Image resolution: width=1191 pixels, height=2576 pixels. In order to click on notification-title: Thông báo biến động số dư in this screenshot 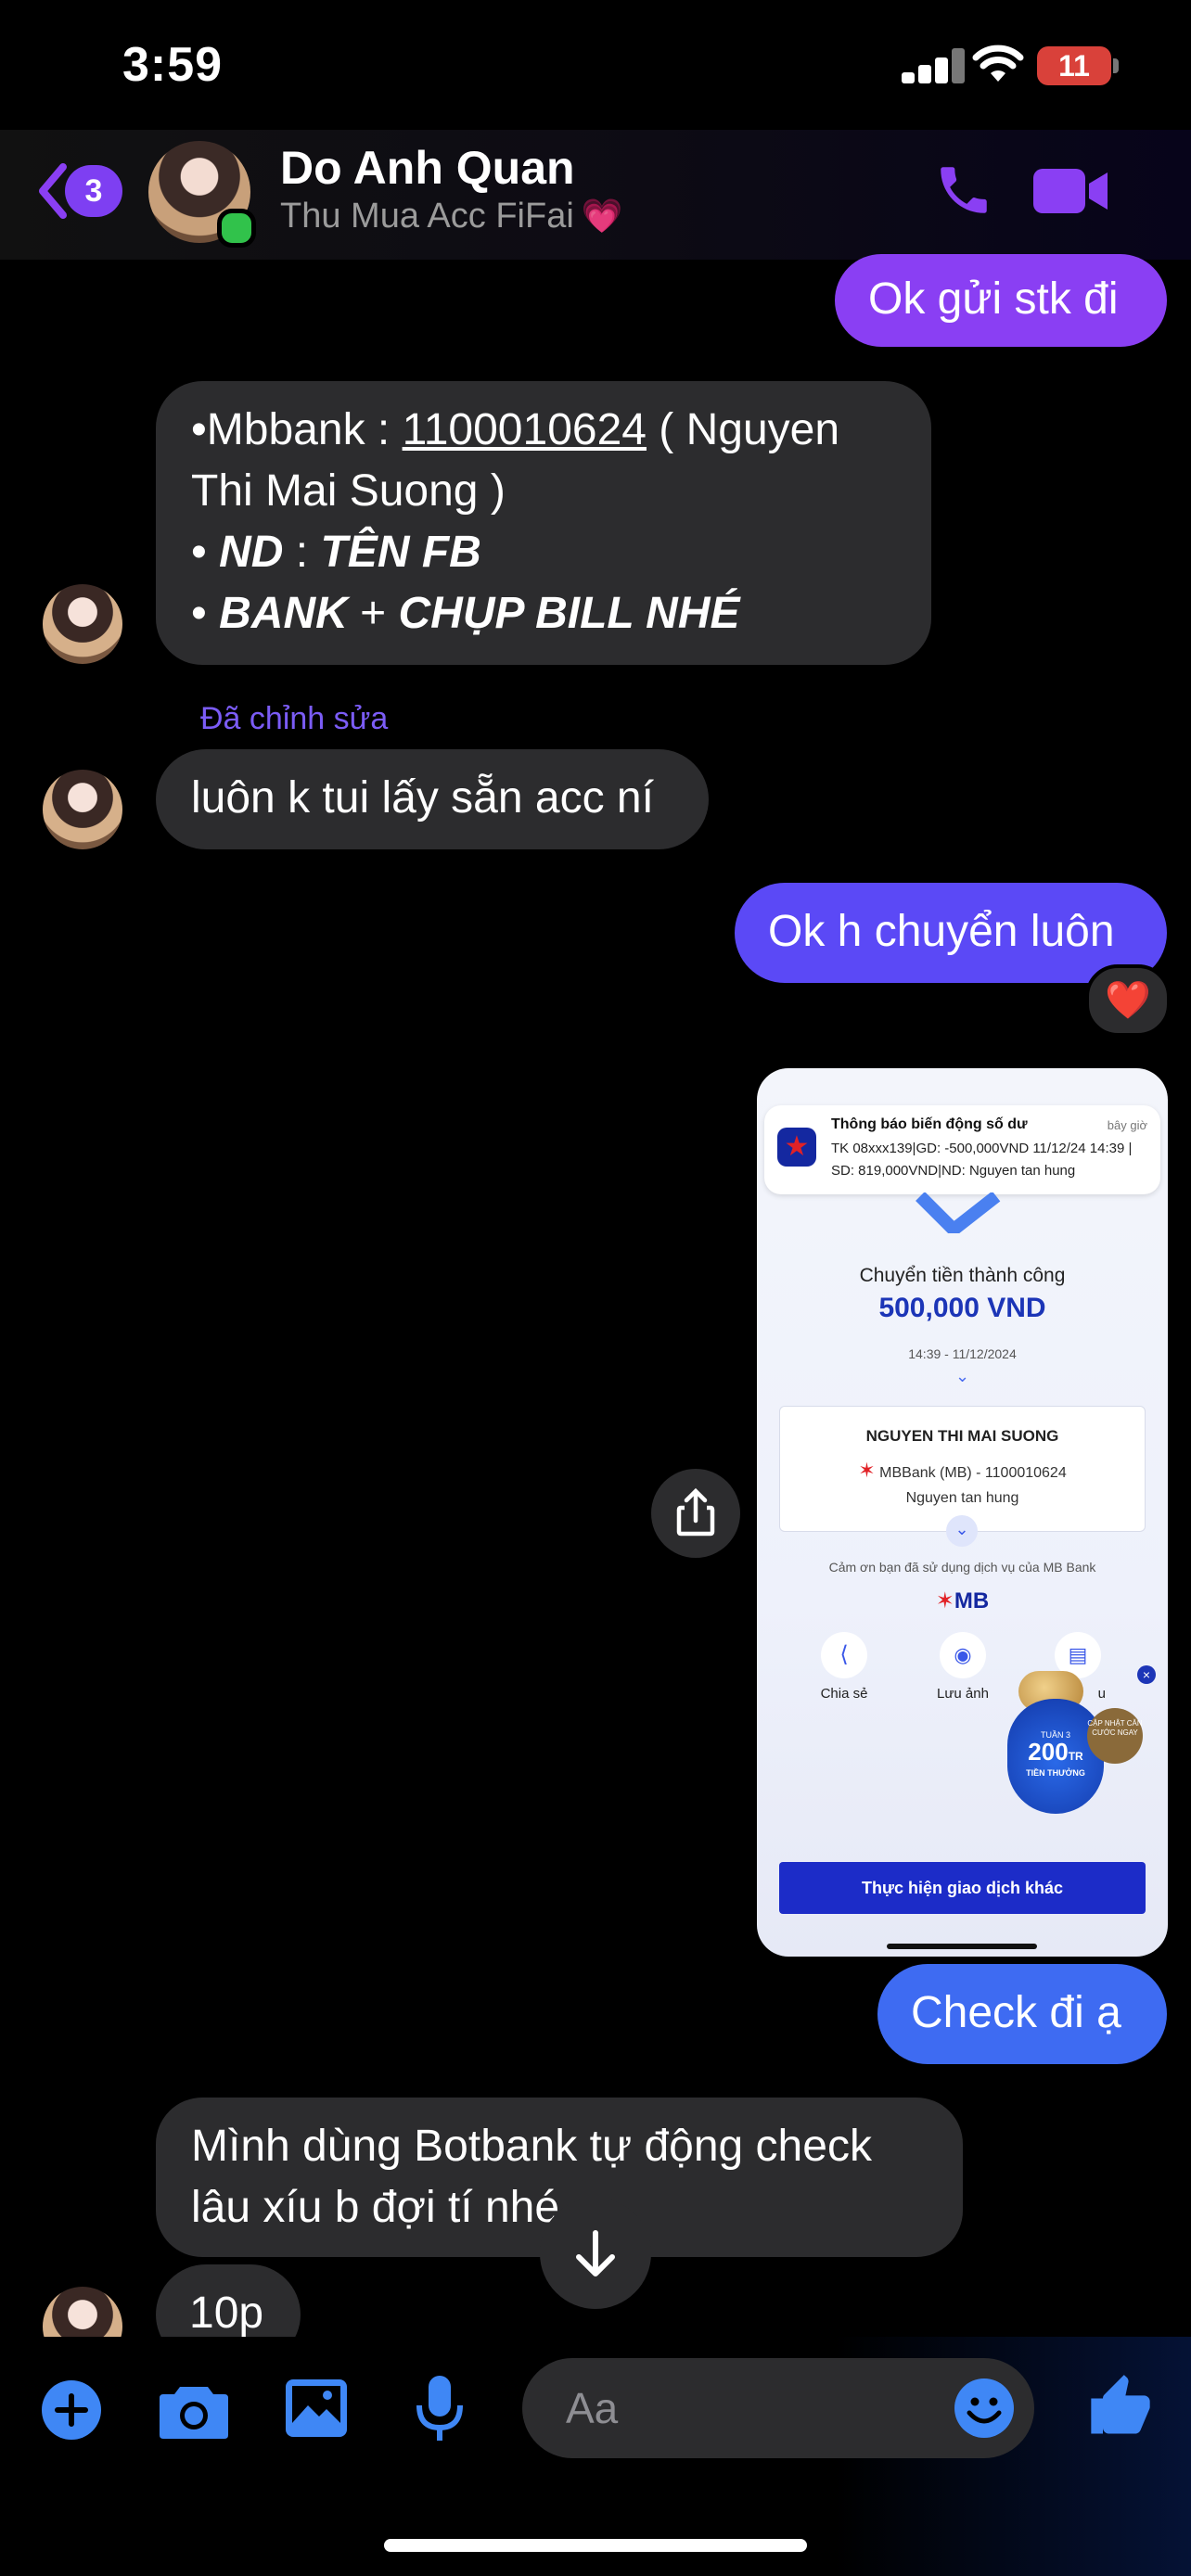, I will do `click(929, 1124)`.